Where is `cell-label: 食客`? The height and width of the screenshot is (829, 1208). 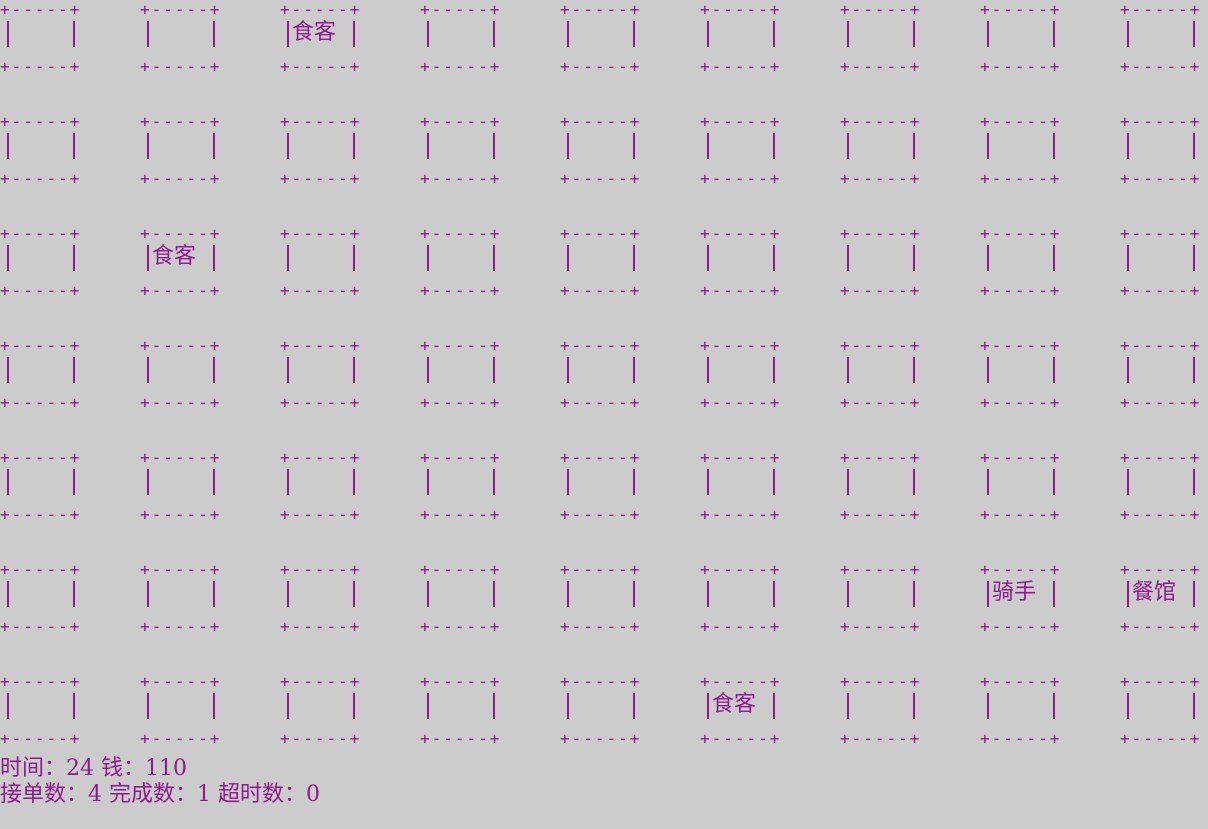
cell-label: 食客 is located at coordinates (734, 704).